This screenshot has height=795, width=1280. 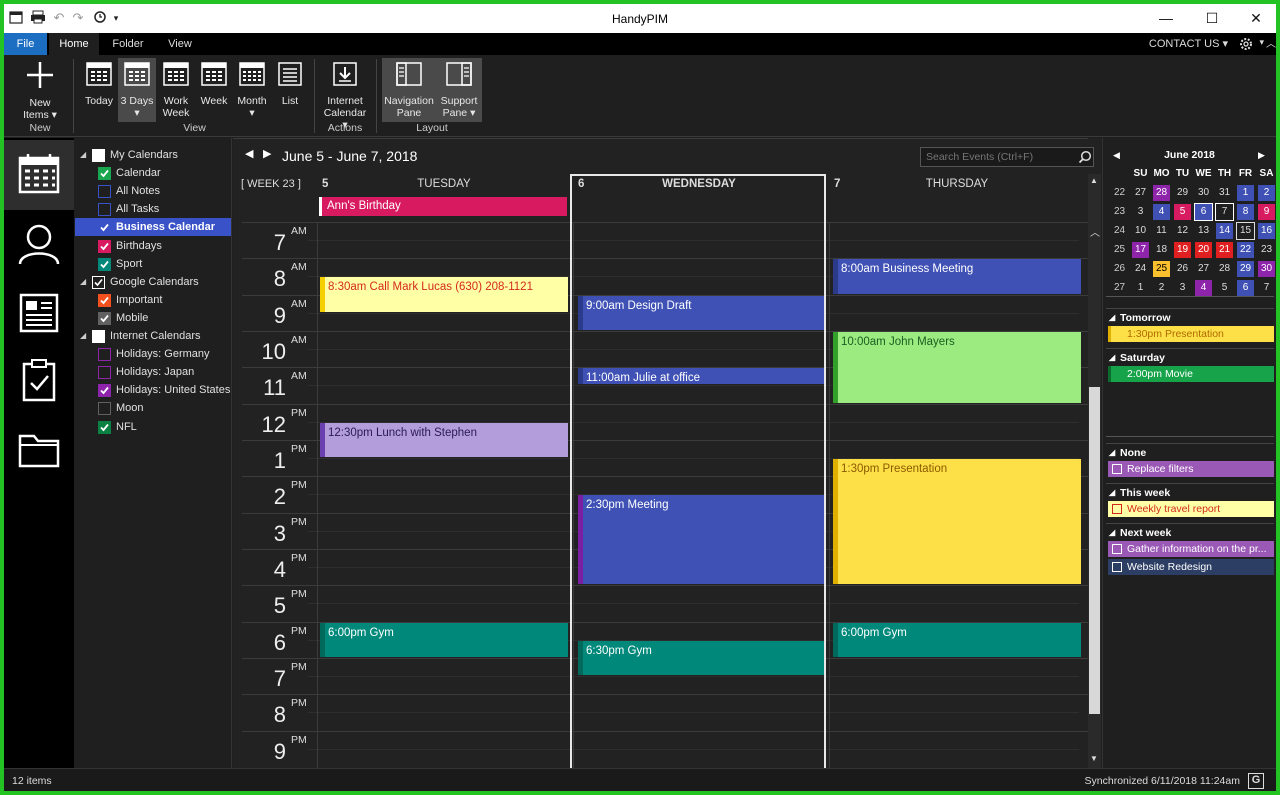 I want to click on internet-calendar-button: Internet Calendar ▾, so click(x=345, y=94).